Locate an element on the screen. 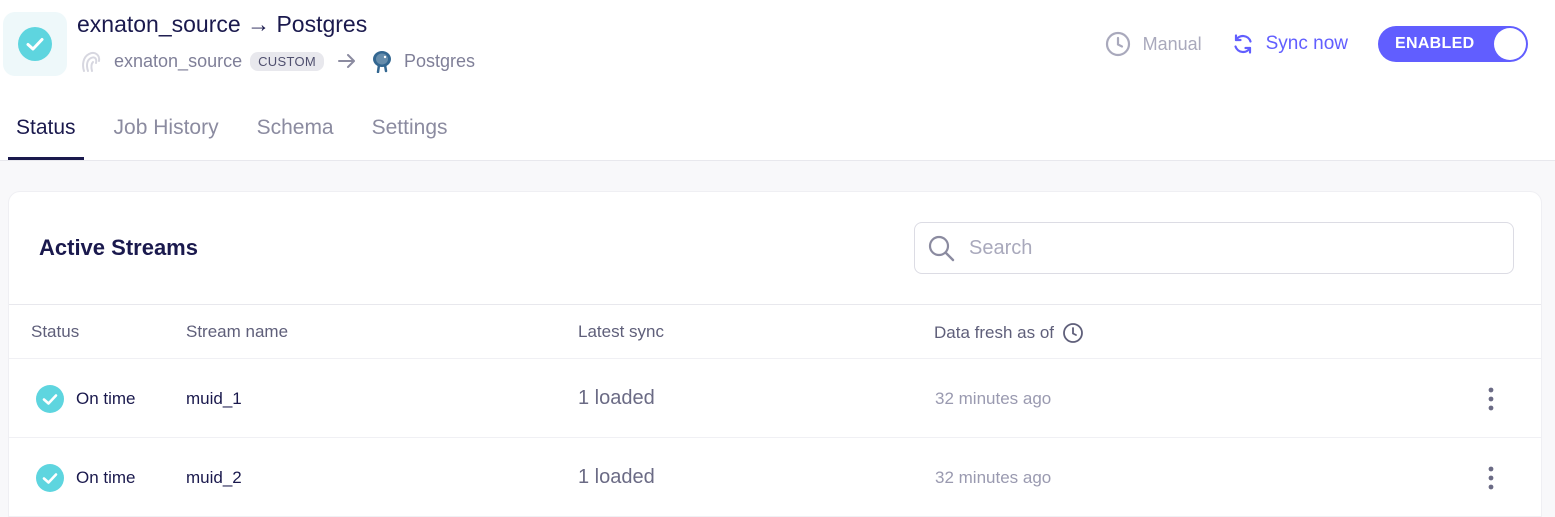  column-status: Status is located at coordinates (55, 331).